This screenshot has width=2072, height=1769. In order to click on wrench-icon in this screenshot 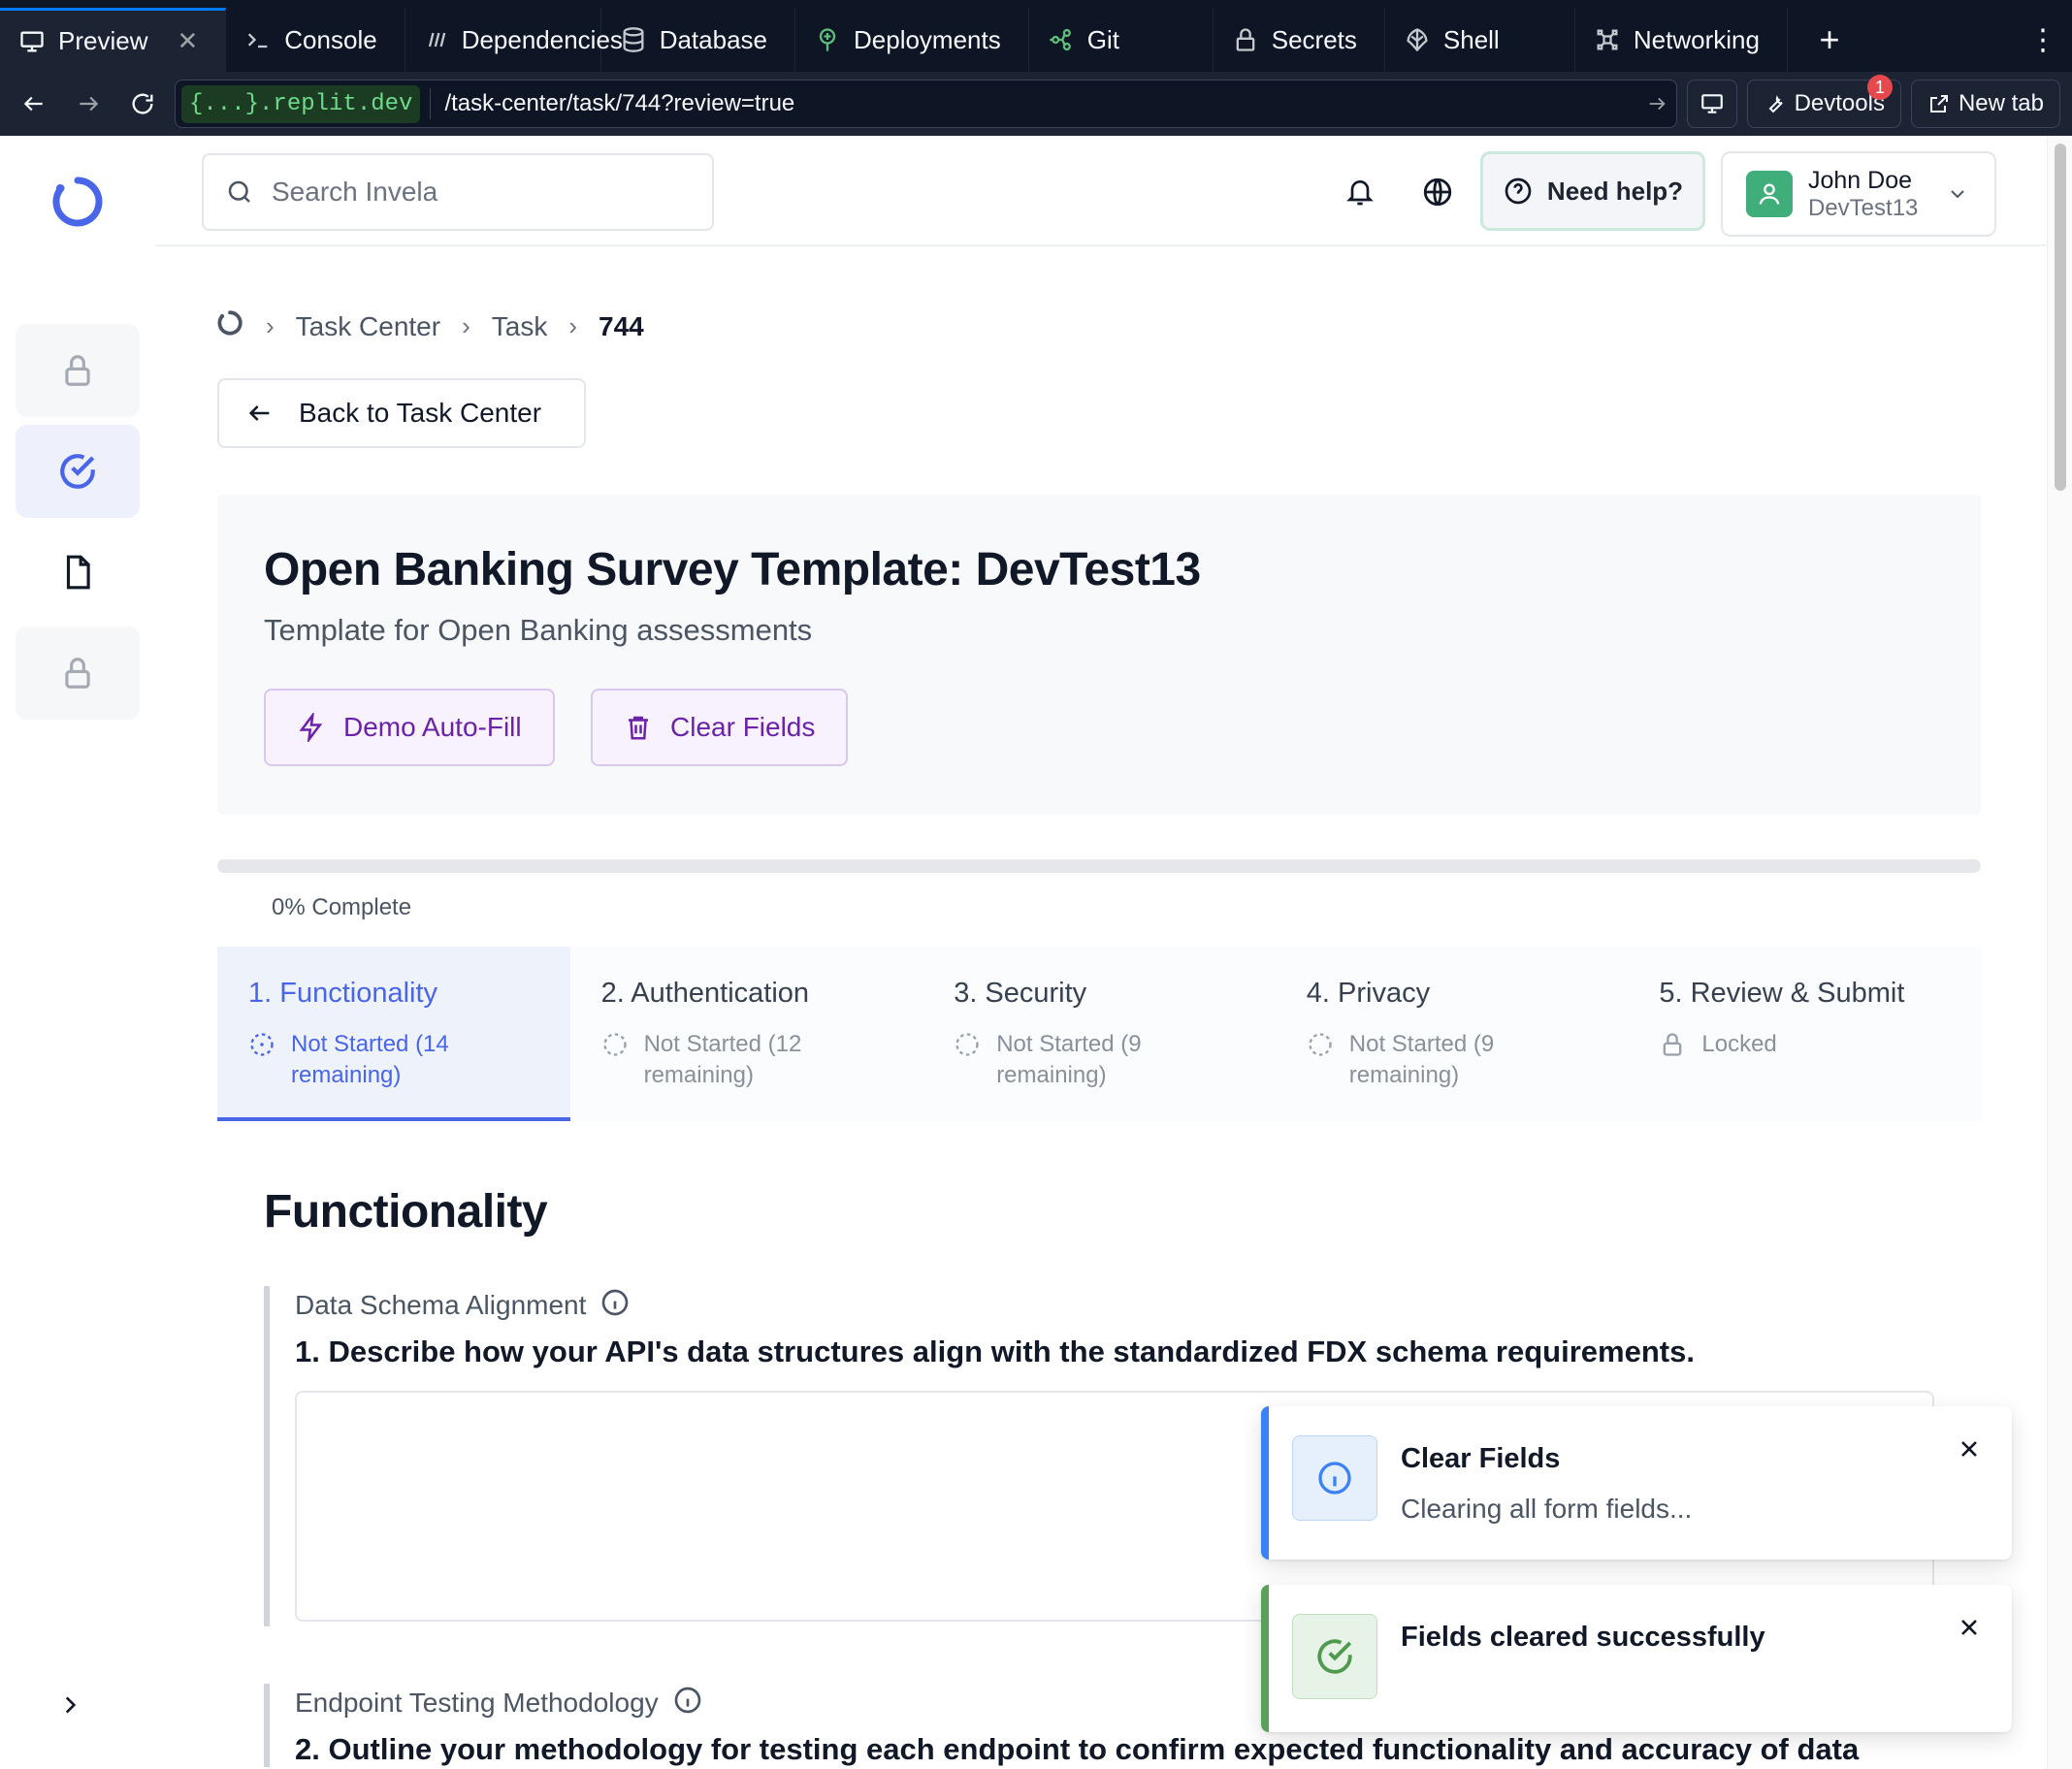, I will do `click(1775, 104)`.